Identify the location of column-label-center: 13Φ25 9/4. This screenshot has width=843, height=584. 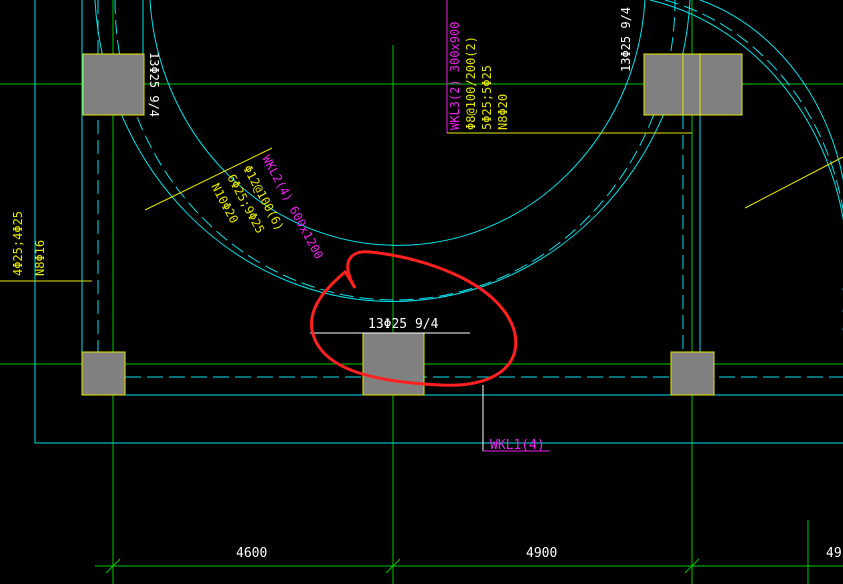
(403, 324).